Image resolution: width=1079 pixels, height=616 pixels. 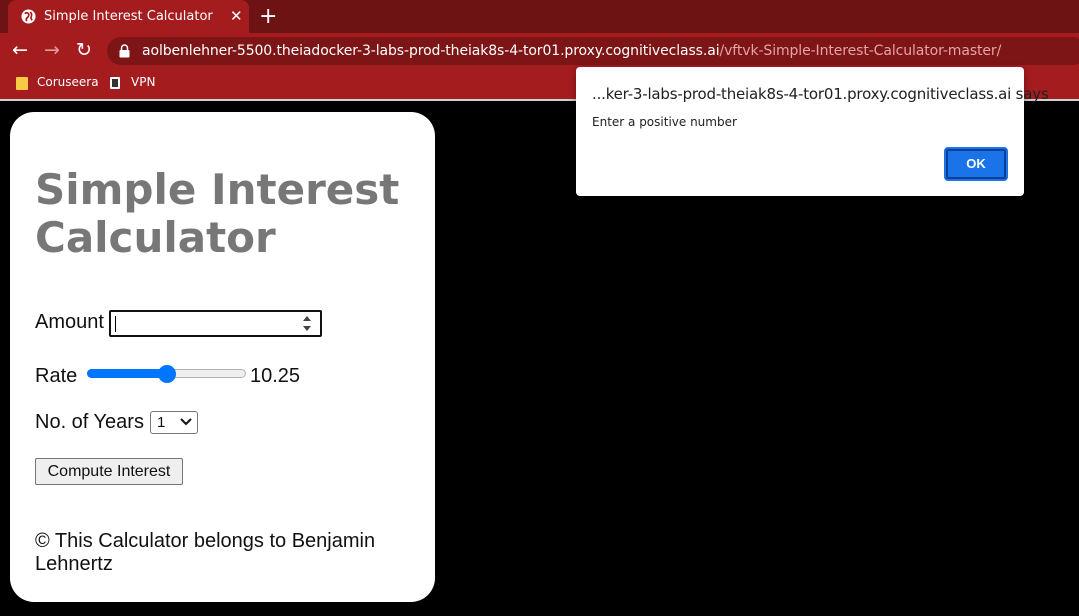 I want to click on years-select: 1, so click(x=174, y=422).